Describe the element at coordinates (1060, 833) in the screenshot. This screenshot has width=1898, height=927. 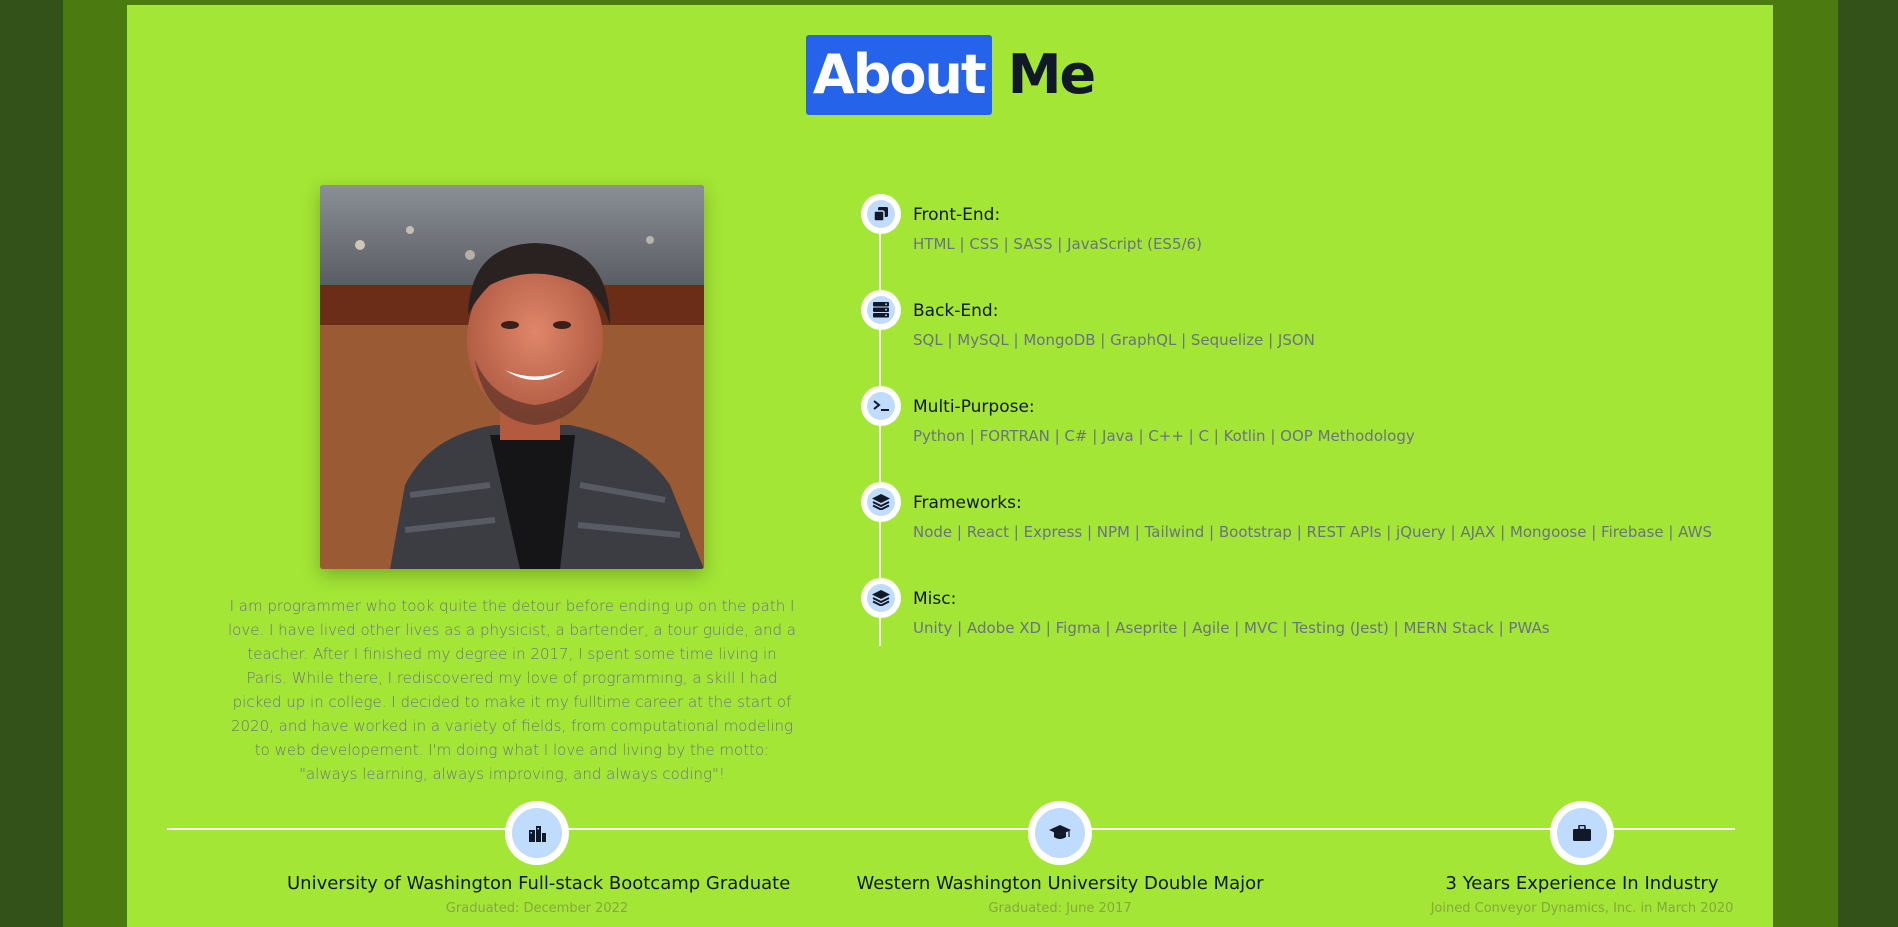
I see `graduation-cap-icon` at that location.